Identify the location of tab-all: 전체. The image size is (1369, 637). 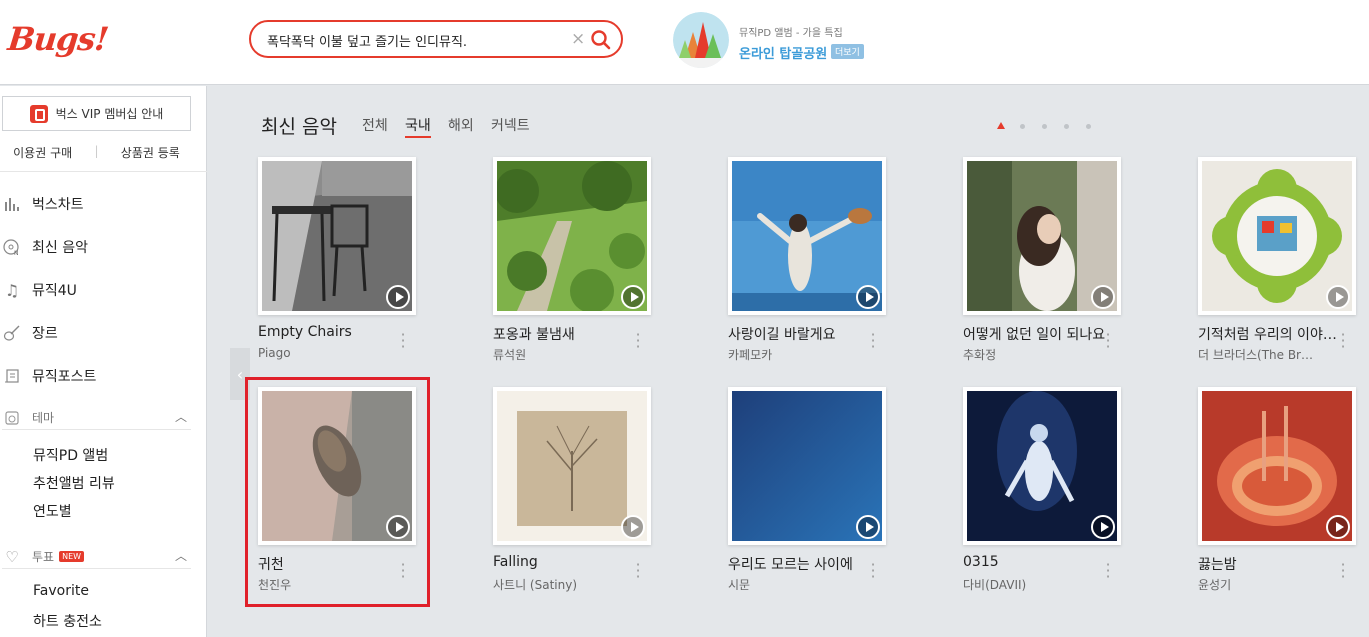
(375, 125).